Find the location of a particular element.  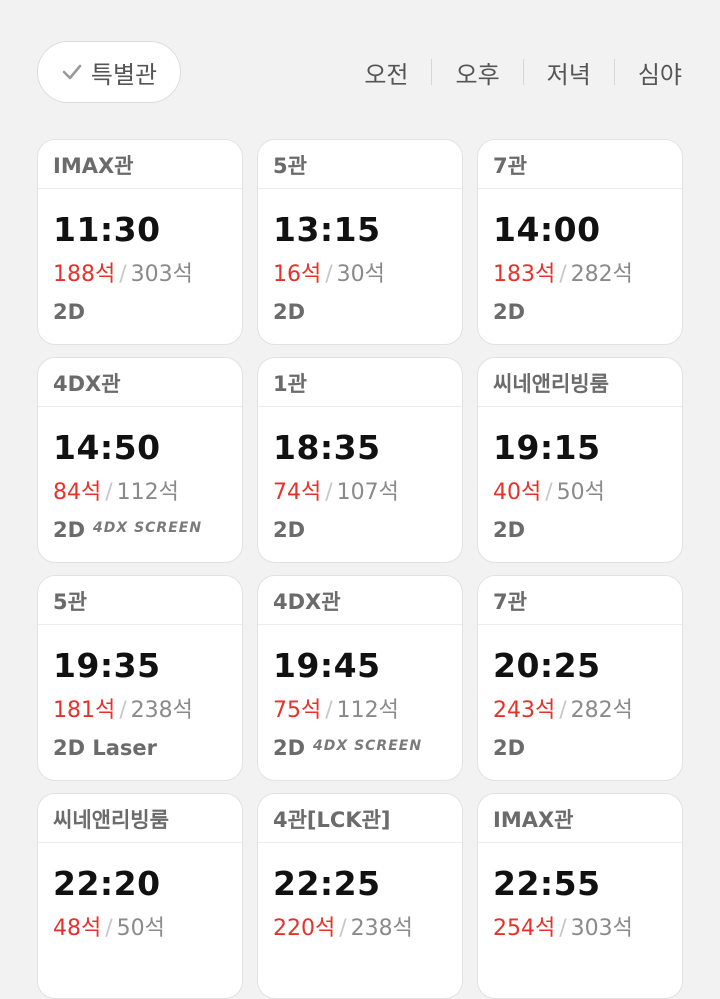

showtime-card: 7관 14:00 183석/282석 2D is located at coordinates (580, 242).